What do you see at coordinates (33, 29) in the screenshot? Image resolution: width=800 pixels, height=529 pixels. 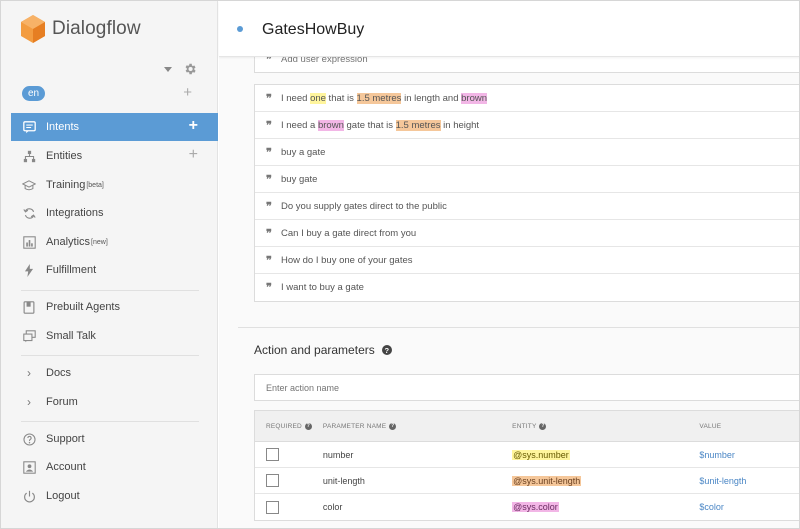 I see `dialogflow-logo-icon` at bounding box center [33, 29].